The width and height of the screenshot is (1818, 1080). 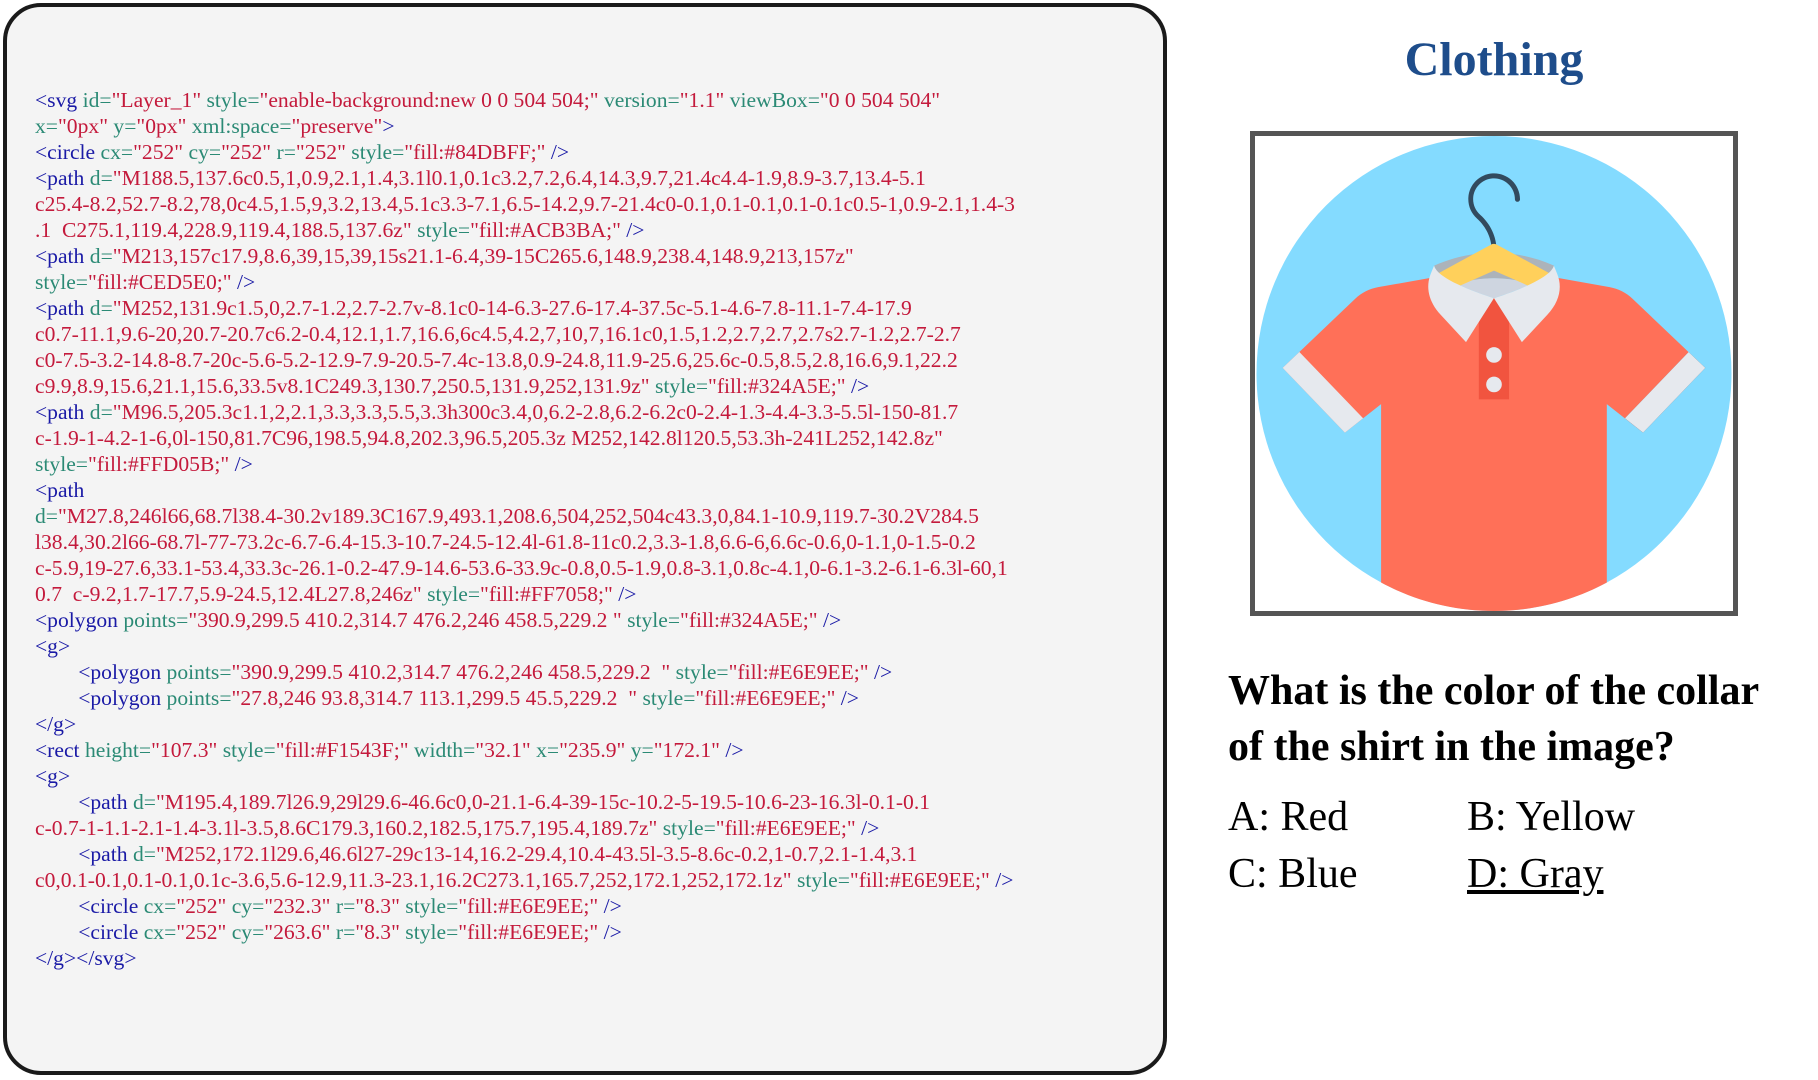 What do you see at coordinates (337, 126) in the screenshot?
I see `code-token: "preserve"` at bounding box center [337, 126].